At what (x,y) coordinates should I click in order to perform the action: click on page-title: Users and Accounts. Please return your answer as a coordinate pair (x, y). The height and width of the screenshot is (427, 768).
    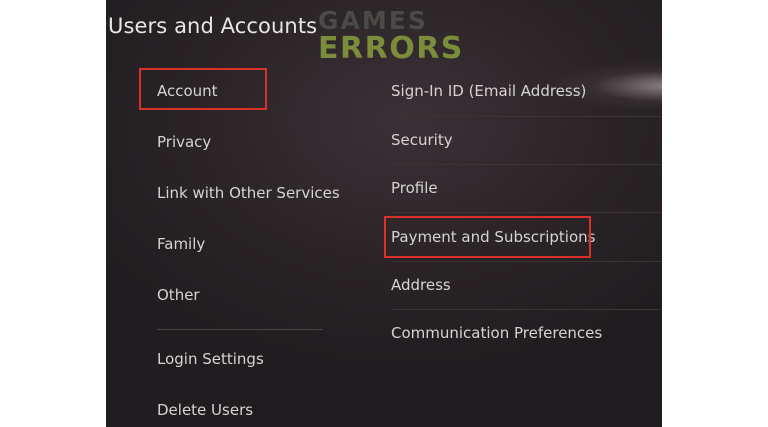
    Looking at the image, I should click on (213, 26).